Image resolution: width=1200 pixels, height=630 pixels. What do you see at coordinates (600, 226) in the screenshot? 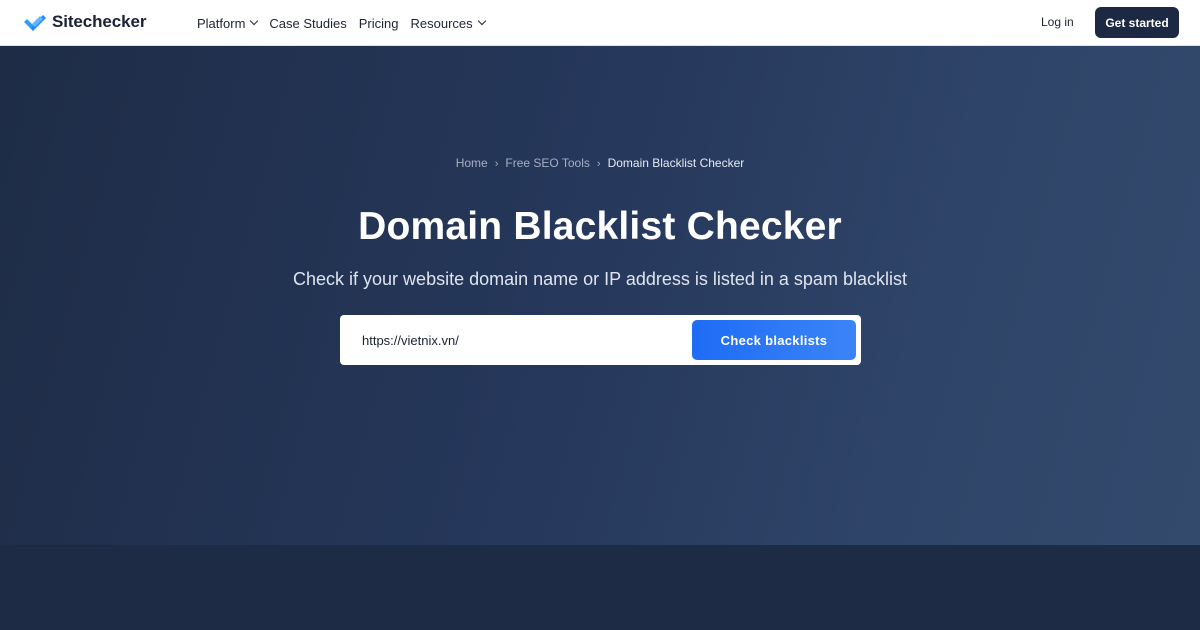
I see `page-title: Domain Blacklist Checker` at bounding box center [600, 226].